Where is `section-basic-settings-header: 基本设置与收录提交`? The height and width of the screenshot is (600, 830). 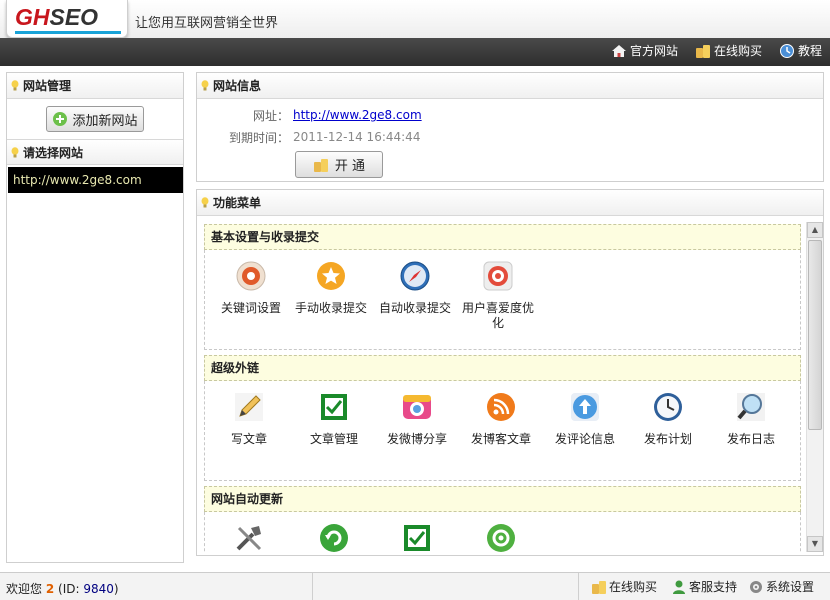 section-basic-settings-header: 基本设置与收录提交 is located at coordinates (502, 237).